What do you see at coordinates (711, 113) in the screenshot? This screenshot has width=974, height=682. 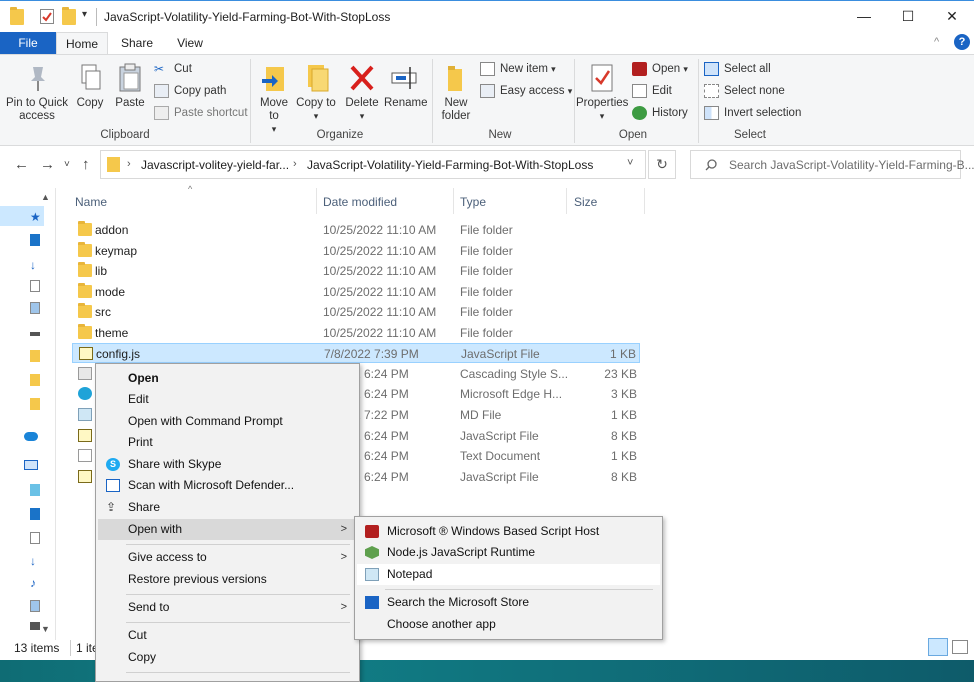 I see `invert-selection-icon` at bounding box center [711, 113].